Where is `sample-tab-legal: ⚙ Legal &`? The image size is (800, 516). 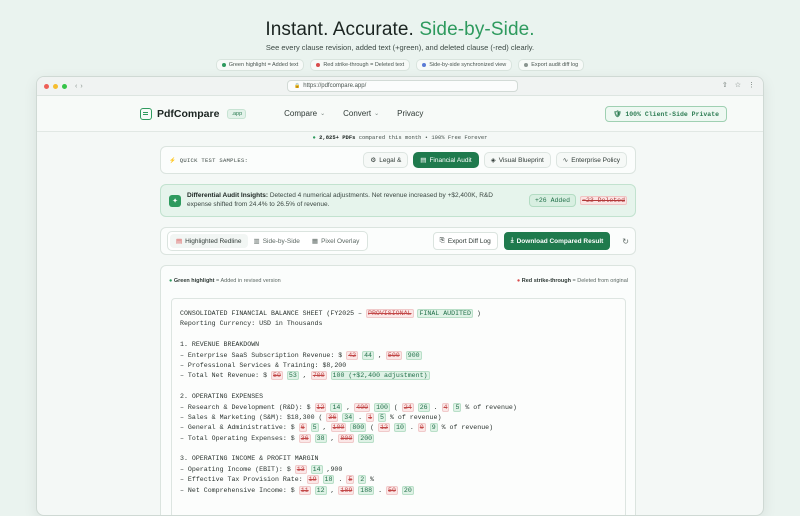 sample-tab-legal: ⚙ Legal & is located at coordinates (386, 160).